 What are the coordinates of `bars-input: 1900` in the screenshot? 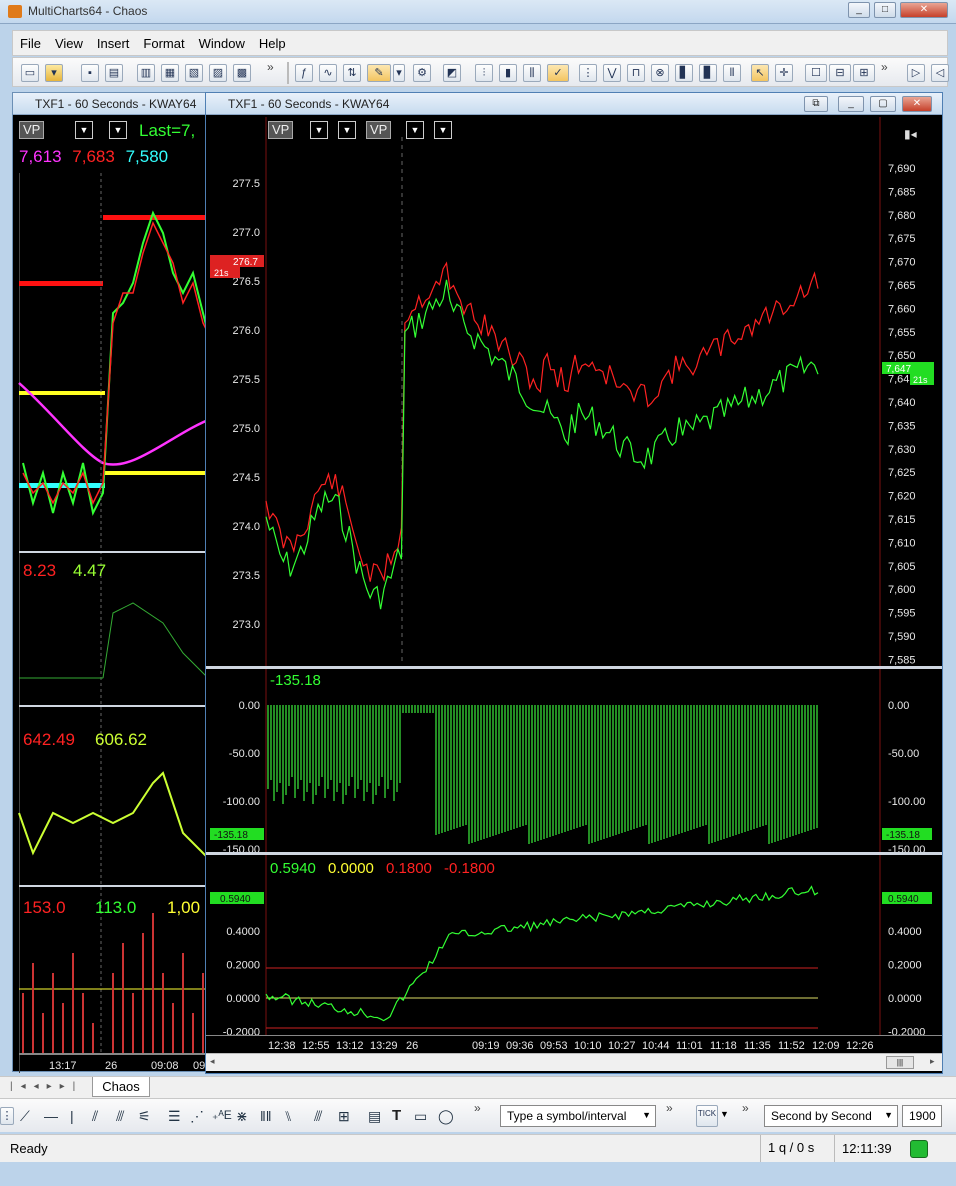 It's located at (922, 1116).